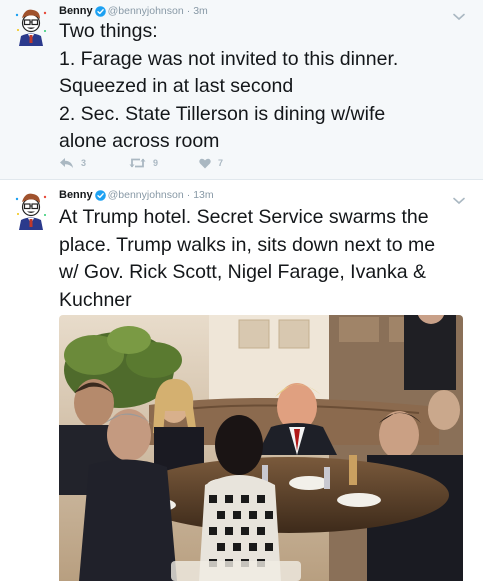 Image resolution: width=483 pixels, height=581 pixels. I want to click on tweet-text-line: Kuchner, so click(95, 299).